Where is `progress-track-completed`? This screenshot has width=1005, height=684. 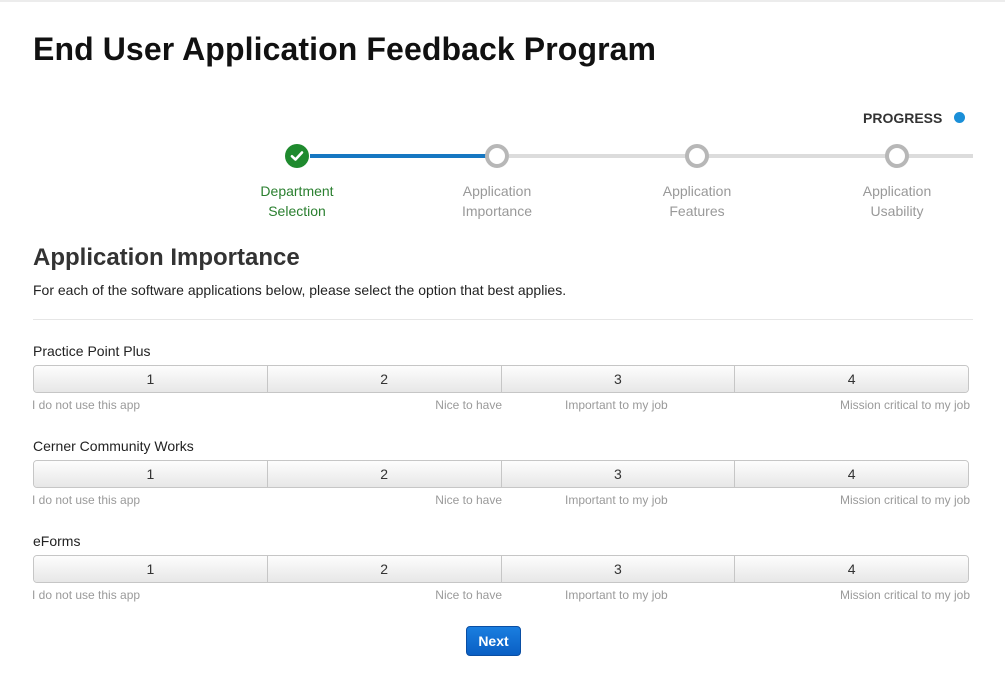 progress-track-completed is located at coordinates (398, 156).